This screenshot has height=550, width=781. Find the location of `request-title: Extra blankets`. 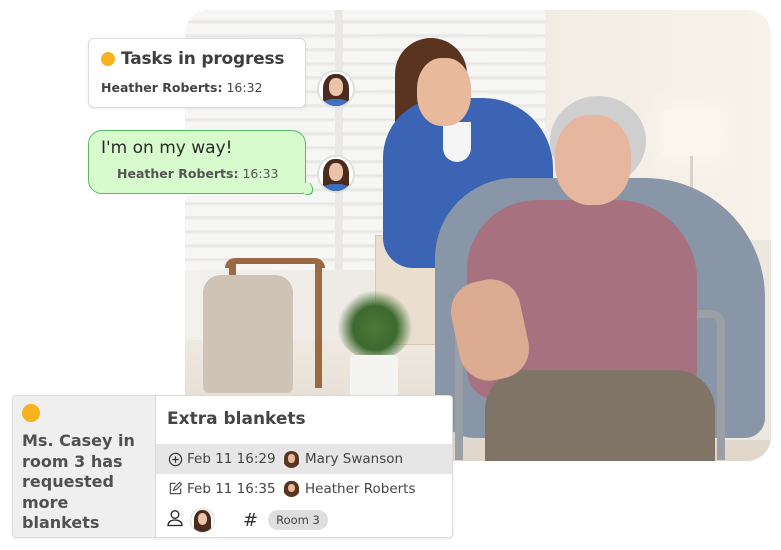

request-title: Extra blankets is located at coordinates (236, 419).